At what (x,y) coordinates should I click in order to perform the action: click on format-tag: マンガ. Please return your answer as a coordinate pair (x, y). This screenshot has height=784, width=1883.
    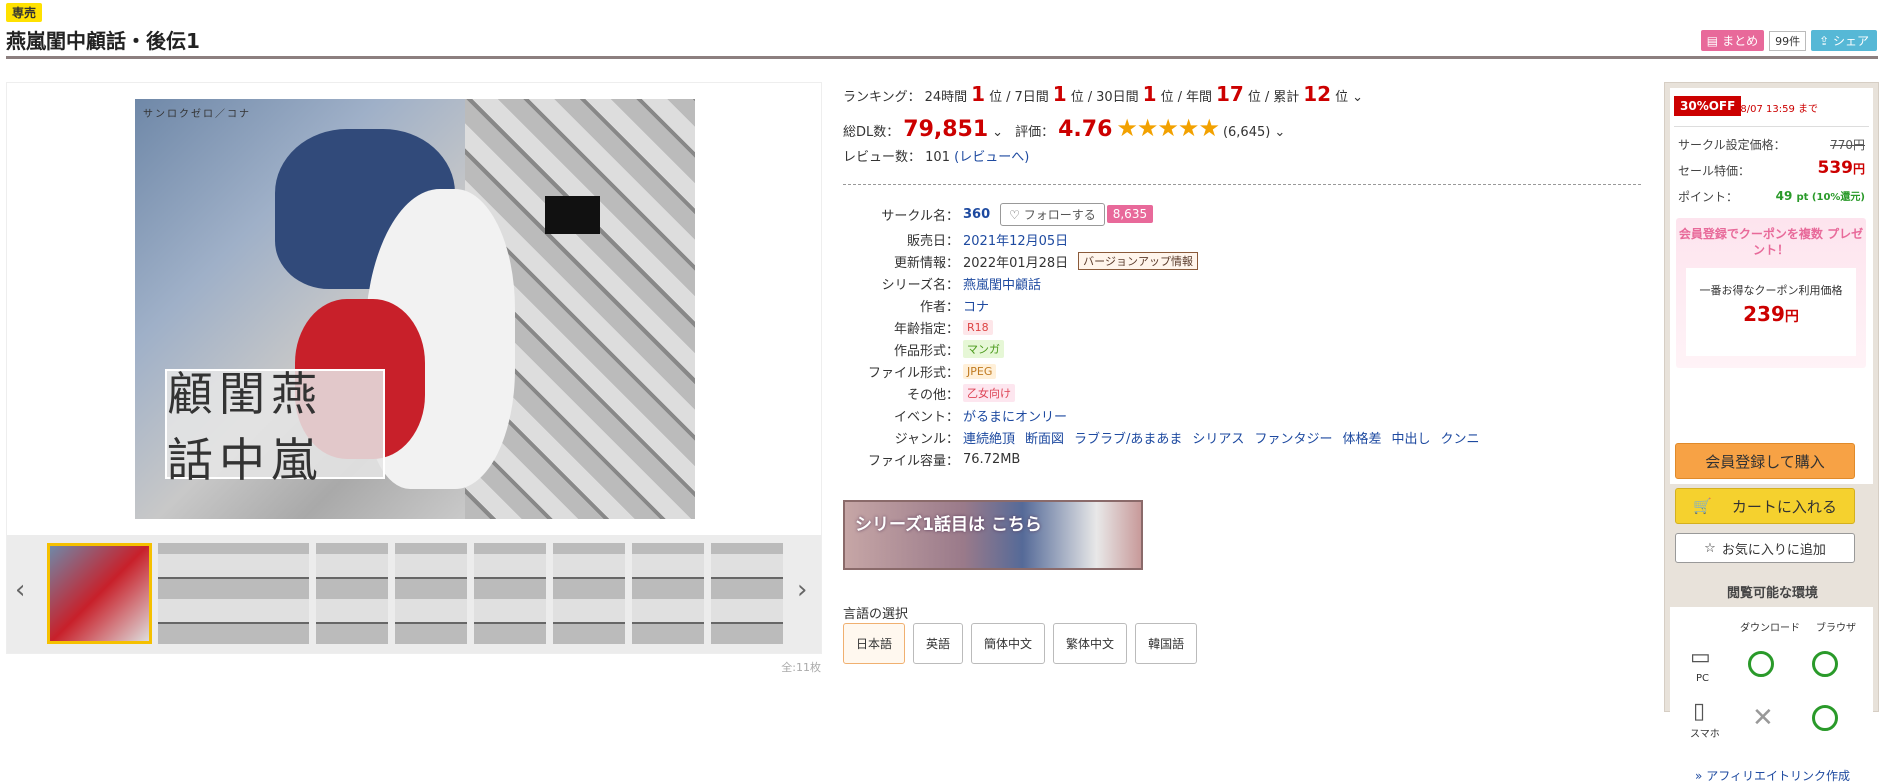
    Looking at the image, I should click on (983, 349).